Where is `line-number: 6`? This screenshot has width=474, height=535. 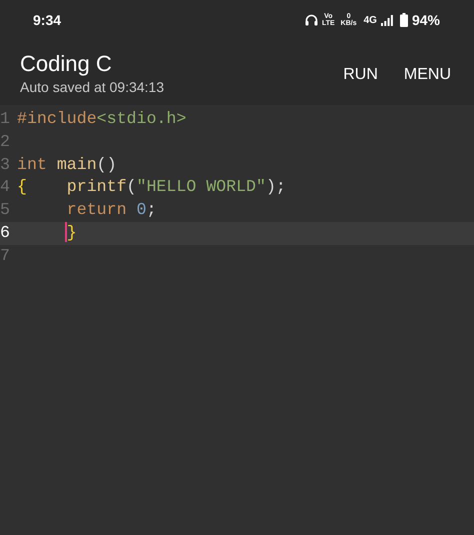 line-number: 6 is located at coordinates (5, 233).